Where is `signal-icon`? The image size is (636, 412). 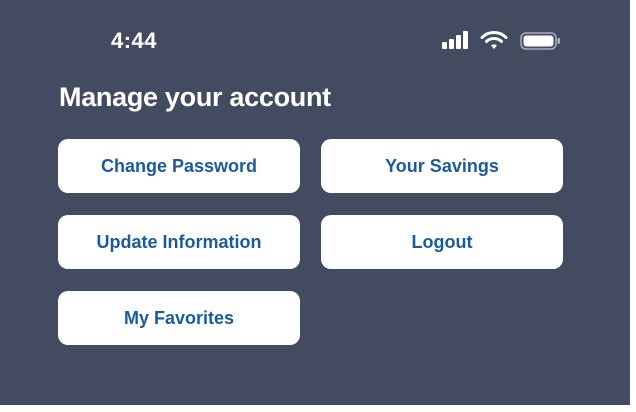
signal-icon is located at coordinates (457, 40).